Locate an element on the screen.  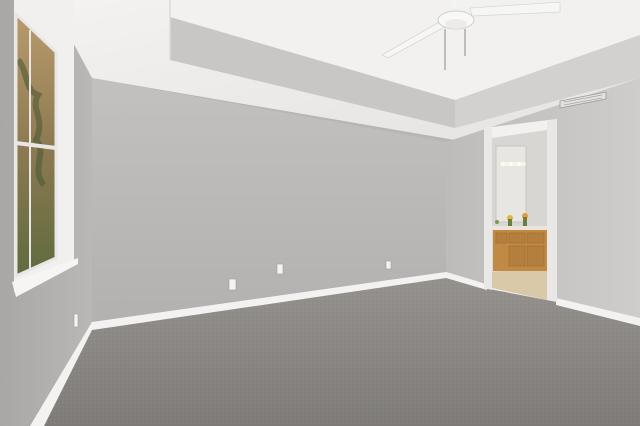
window-icon is located at coordinates (45, 148).